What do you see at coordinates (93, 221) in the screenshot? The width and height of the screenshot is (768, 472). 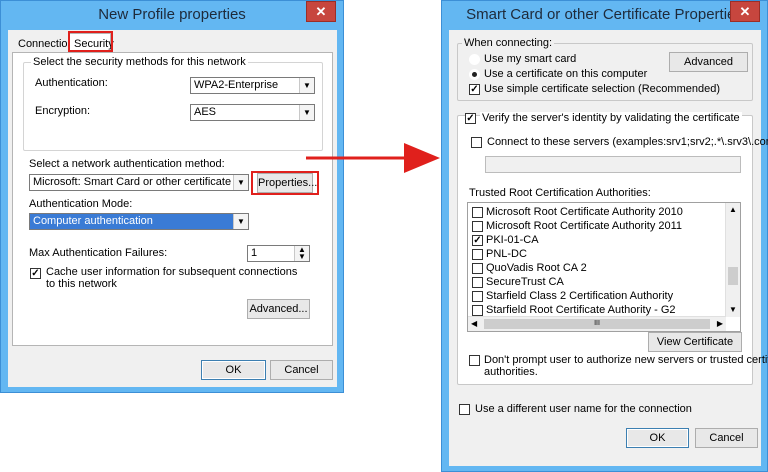 I see `auth-mode-value: Computer authentication` at bounding box center [93, 221].